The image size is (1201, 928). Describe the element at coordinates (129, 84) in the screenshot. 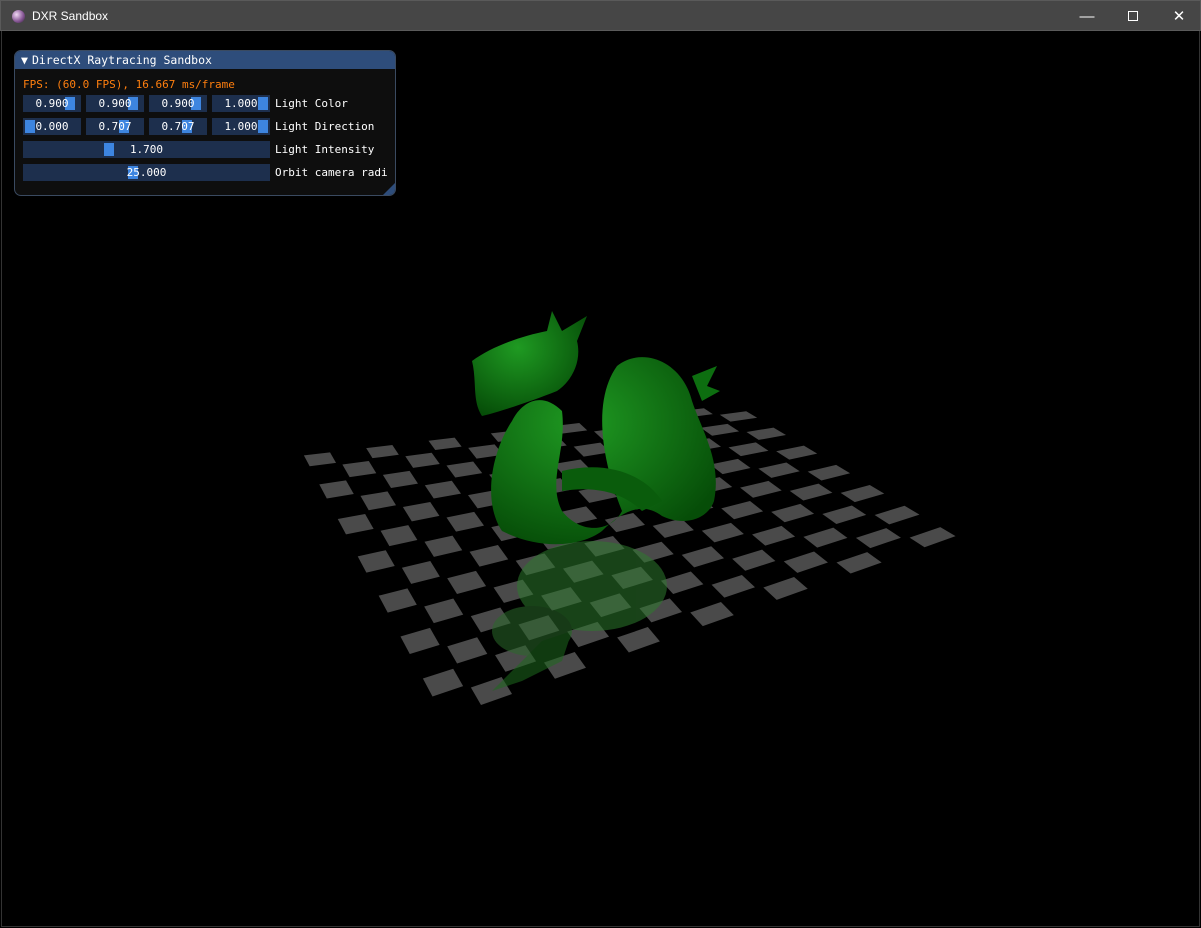

I see `fps-readout: FPS: (60.0 FPS), 16.667 ms/frame` at that location.